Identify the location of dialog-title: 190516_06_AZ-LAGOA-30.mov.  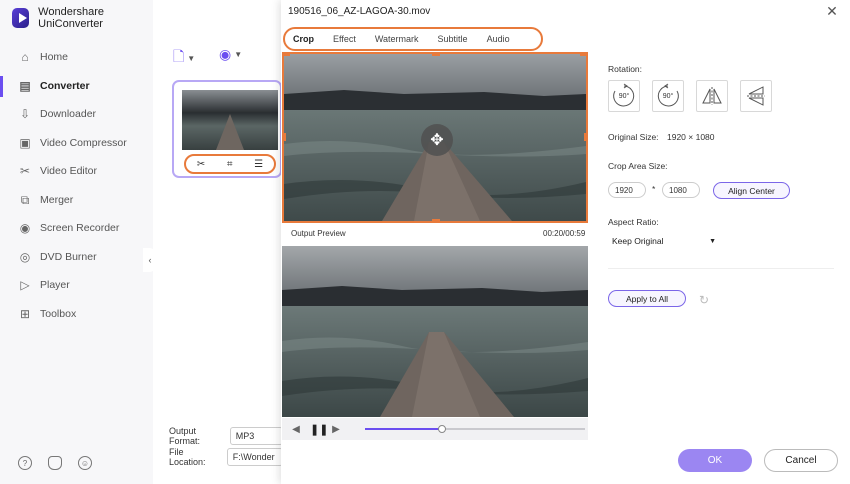
(359, 11).